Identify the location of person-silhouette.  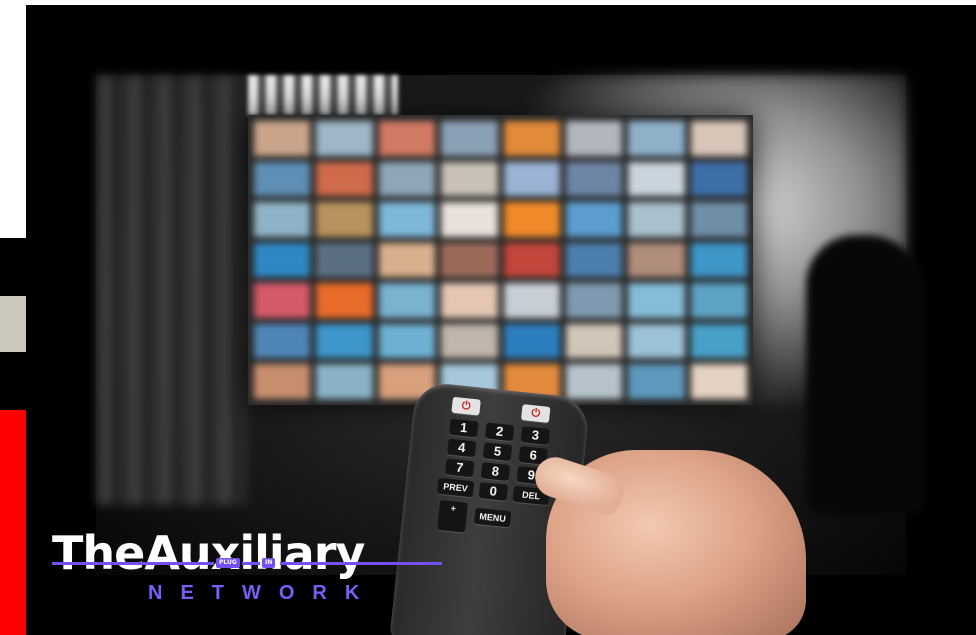
(866, 375).